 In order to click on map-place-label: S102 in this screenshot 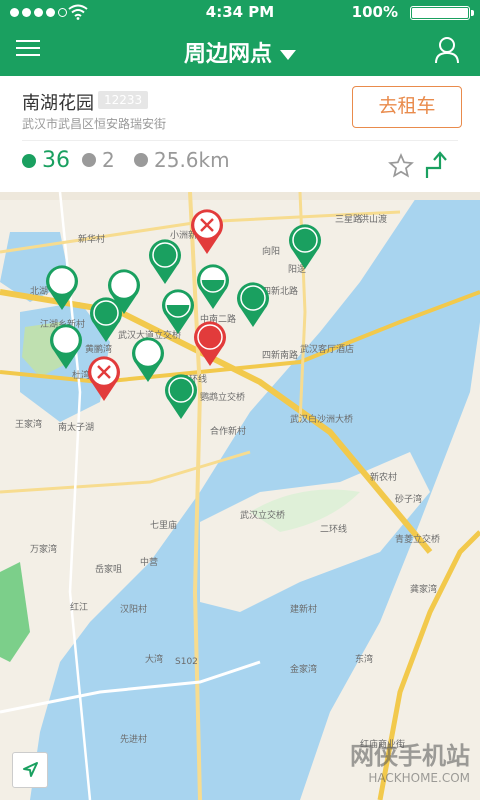, I will do `click(186, 662)`.